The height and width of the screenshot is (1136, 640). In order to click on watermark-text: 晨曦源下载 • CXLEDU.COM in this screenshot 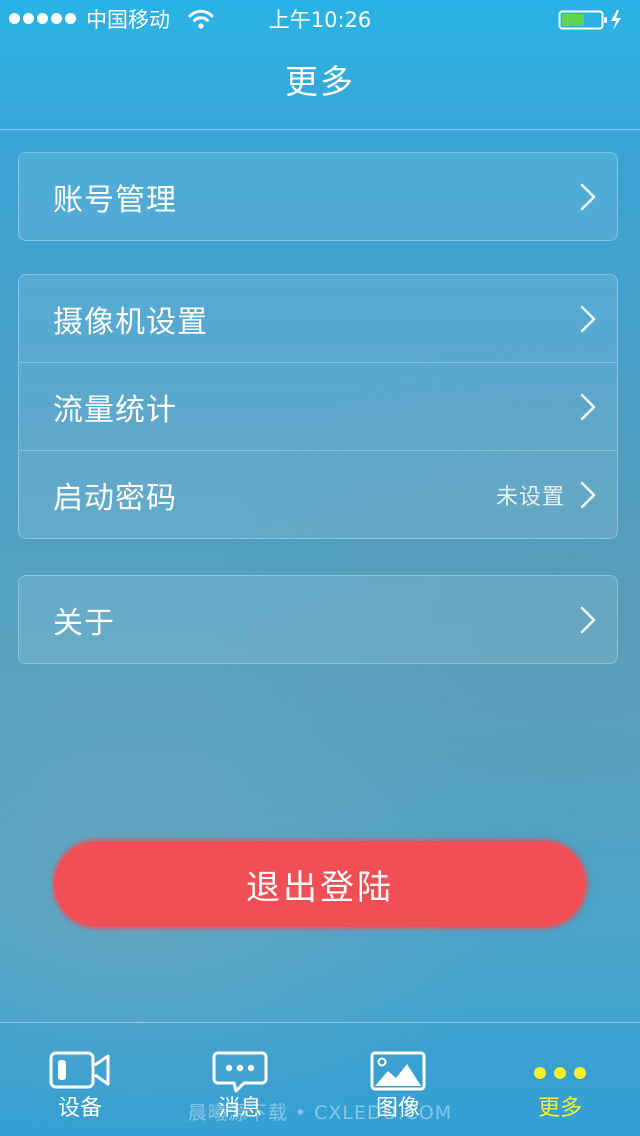, I will do `click(320, 1113)`.